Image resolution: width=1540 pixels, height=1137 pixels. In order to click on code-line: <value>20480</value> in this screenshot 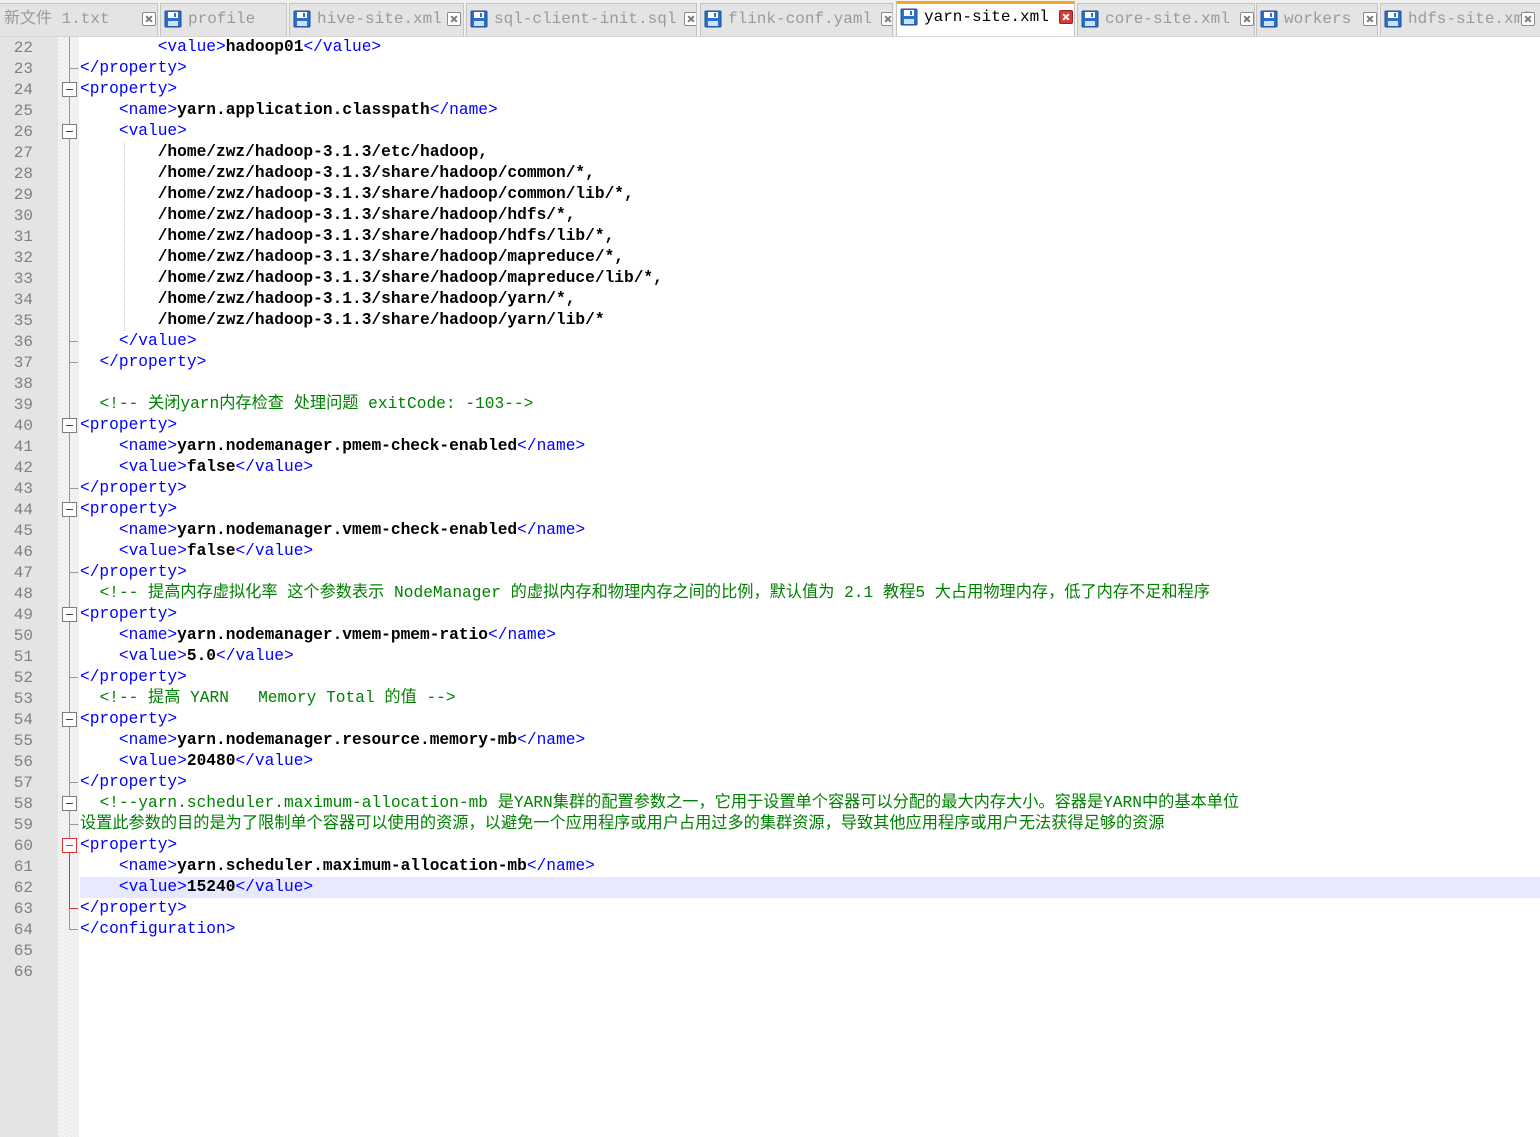, I will do `click(196, 761)`.